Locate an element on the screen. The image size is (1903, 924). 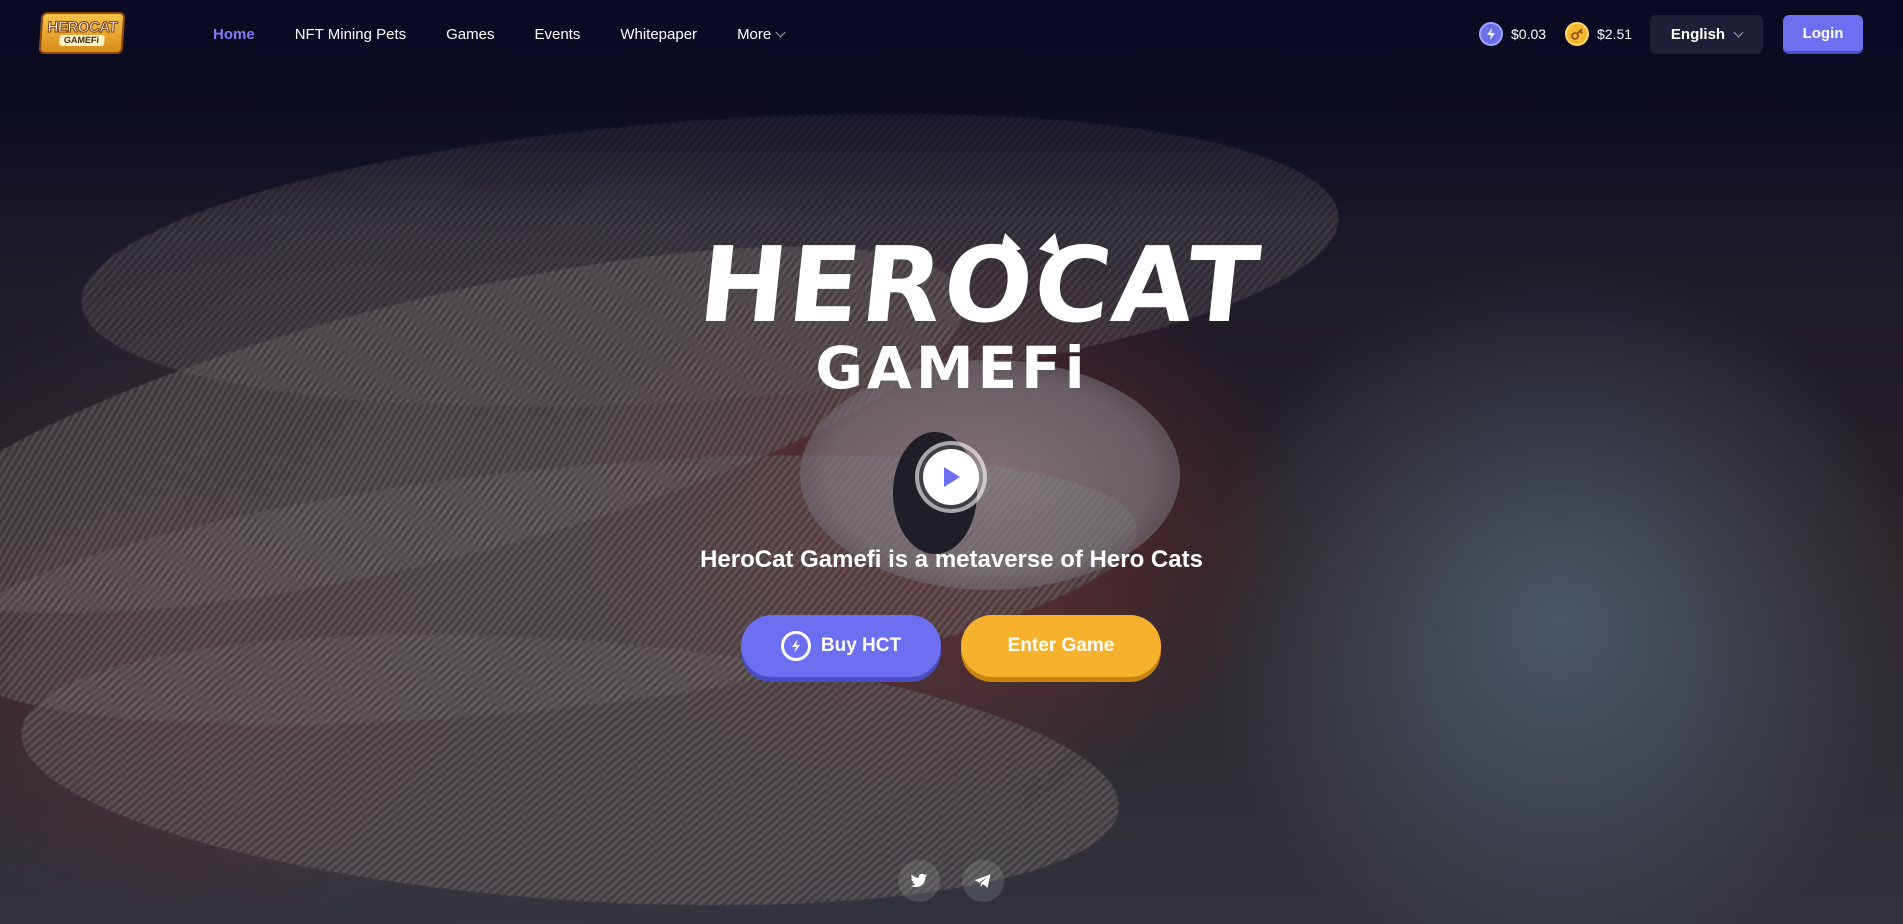
hero-title-line1: HEROCAT is located at coordinates (980, 285).